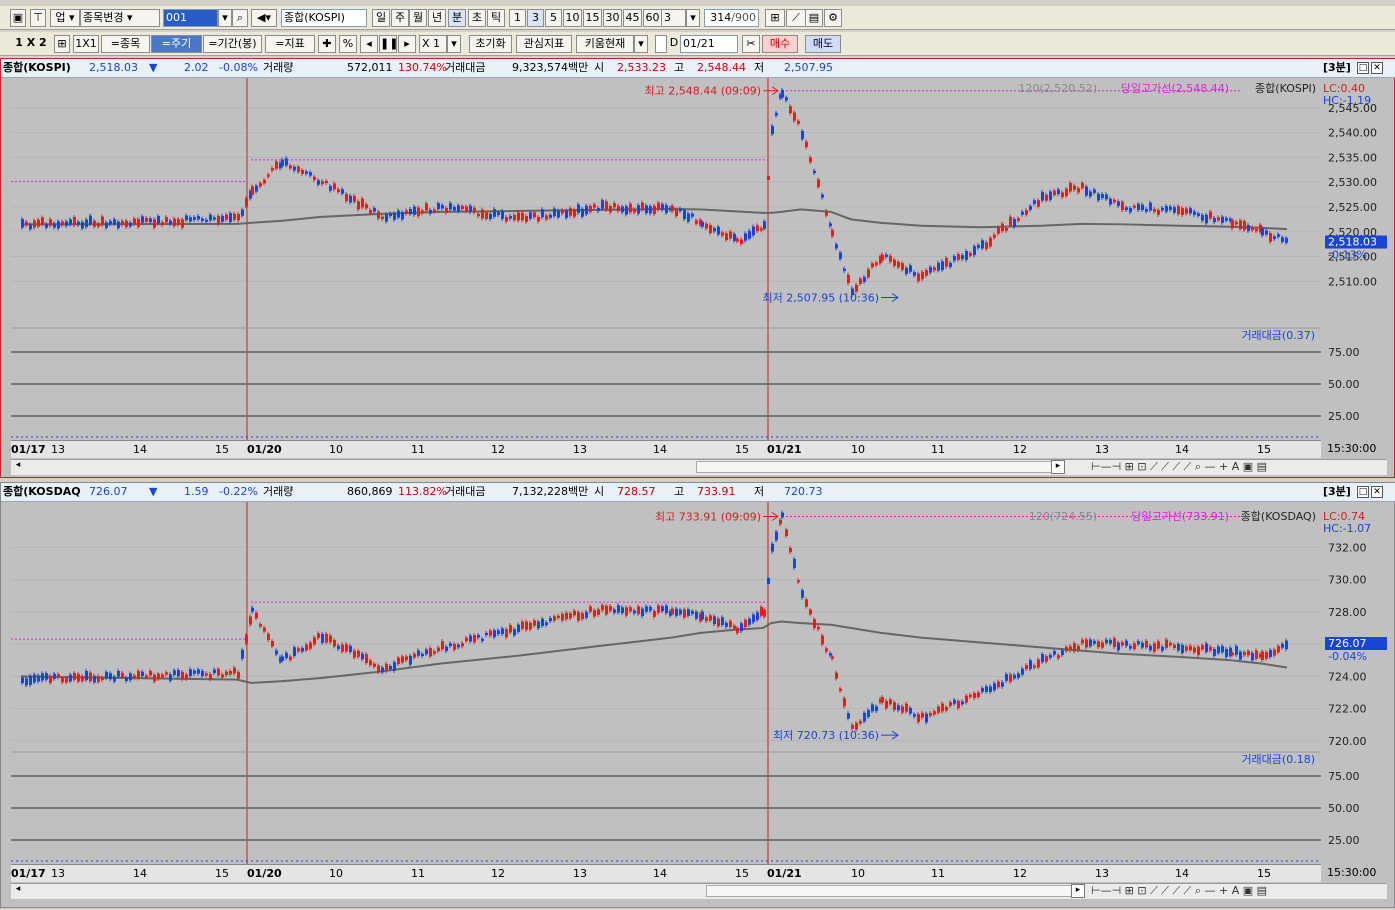 The height and width of the screenshot is (910, 1395). What do you see at coordinates (264, 18) in the screenshot?
I see `speaker-icon: ◀▾` at bounding box center [264, 18].